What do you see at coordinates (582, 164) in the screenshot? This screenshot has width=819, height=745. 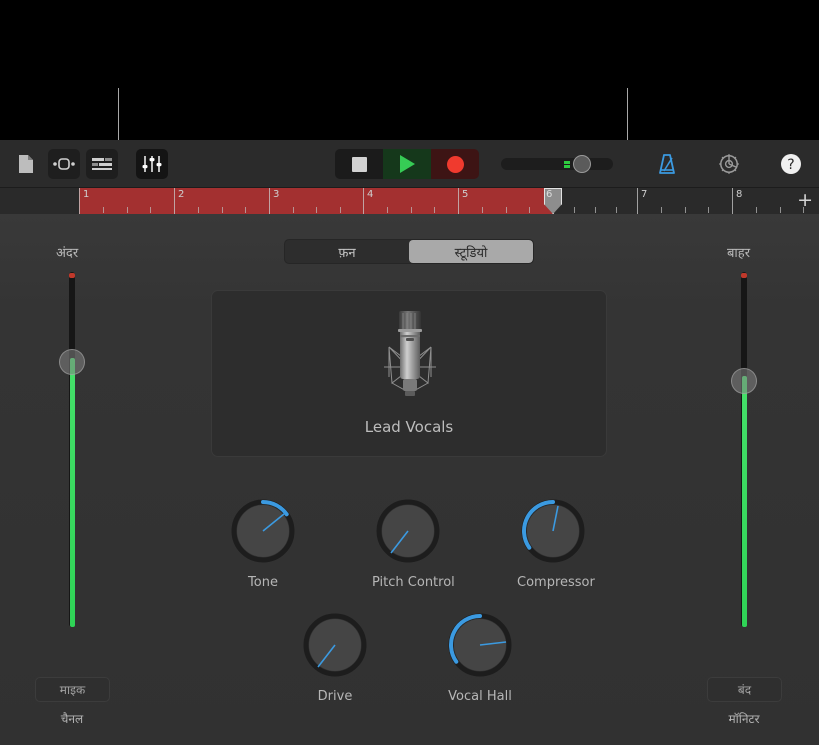 I see `volume-knob` at bounding box center [582, 164].